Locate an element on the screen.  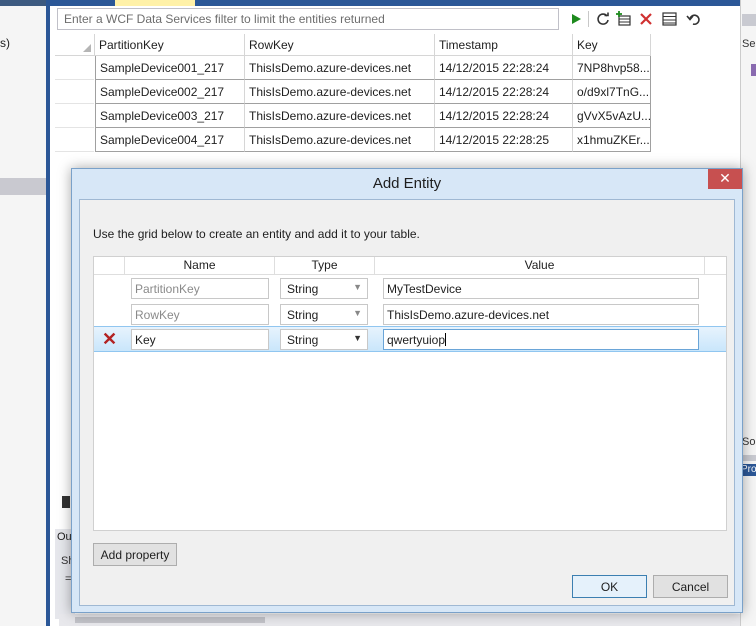
column-header-name: Name is located at coordinates (200, 266).